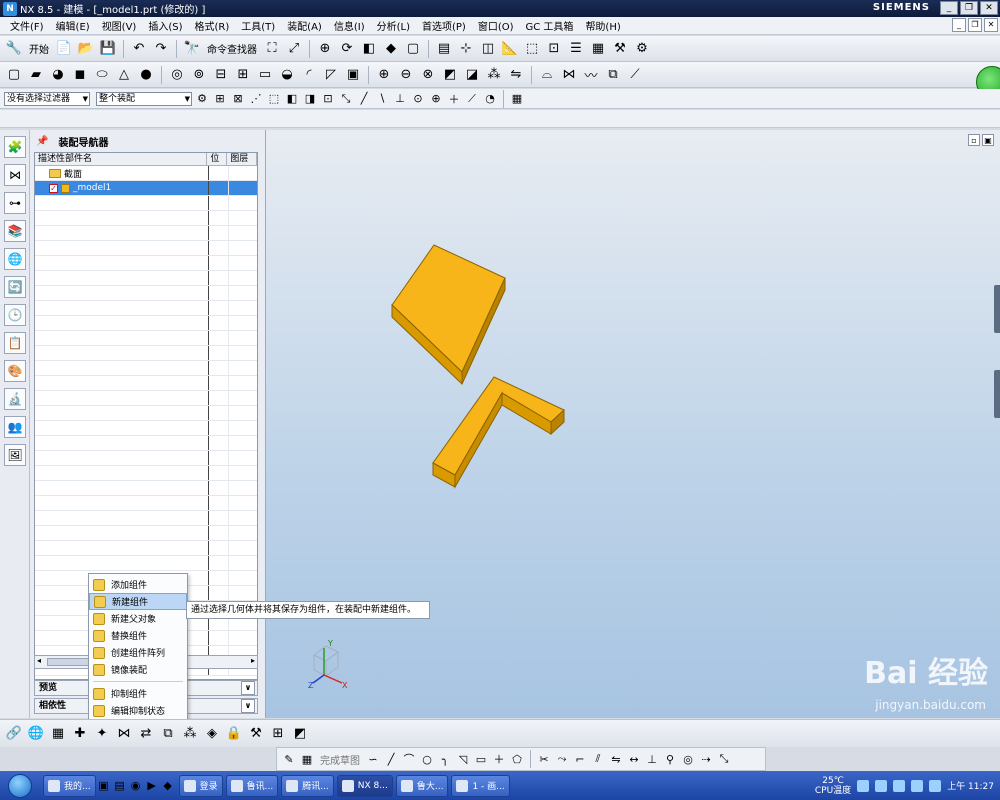  What do you see at coordinates (124, 734) in the screenshot?
I see `constraint-tool-icon: ⋈` at bounding box center [124, 734].